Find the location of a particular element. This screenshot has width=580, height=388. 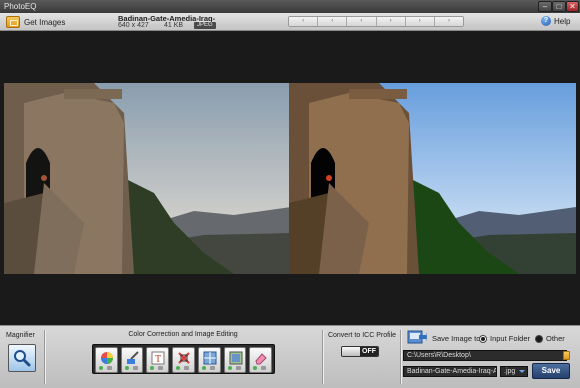

radio-other: Other is located at coordinates (550, 338).